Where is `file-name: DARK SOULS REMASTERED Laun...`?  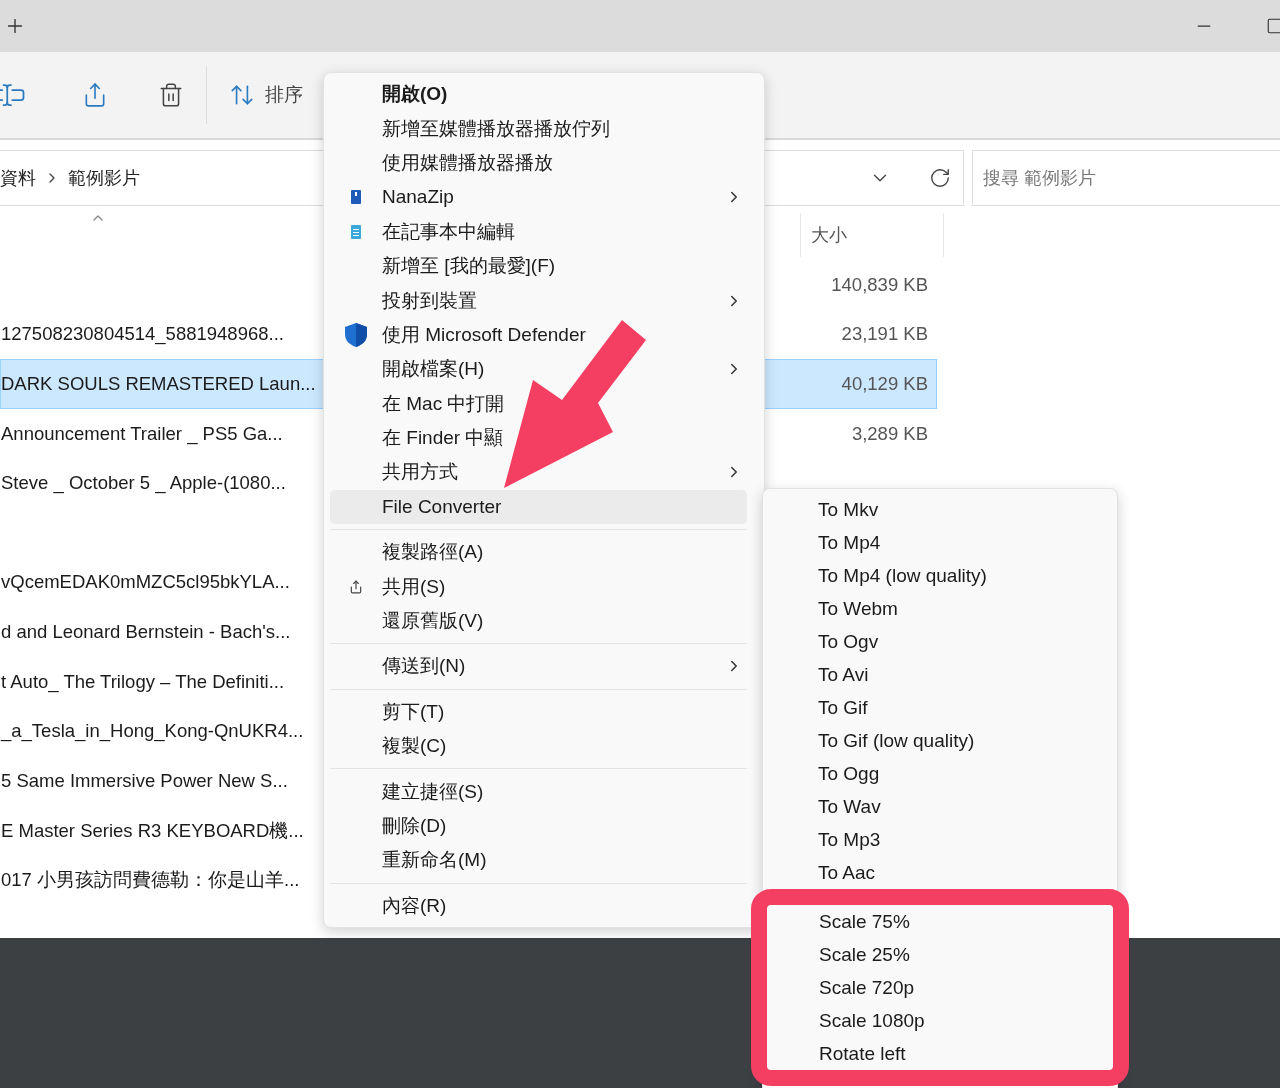
file-name: DARK SOULS REMASTERED Laun... is located at coordinates (159, 384).